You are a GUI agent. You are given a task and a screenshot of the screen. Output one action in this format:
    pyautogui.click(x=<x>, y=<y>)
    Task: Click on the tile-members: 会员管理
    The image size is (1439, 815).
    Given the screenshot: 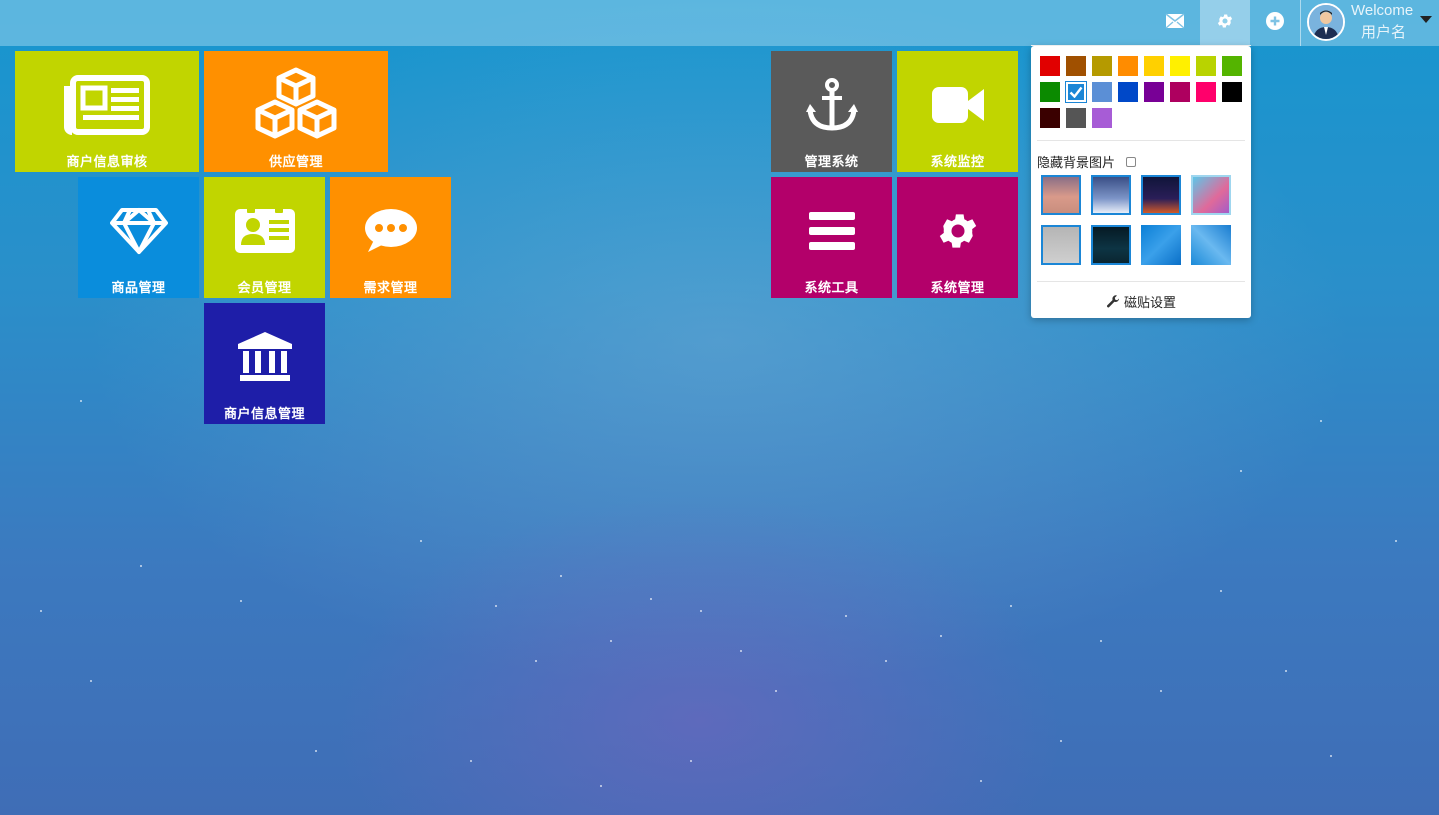 What is the action you would take?
    pyautogui.click(x=264, y=237)
    